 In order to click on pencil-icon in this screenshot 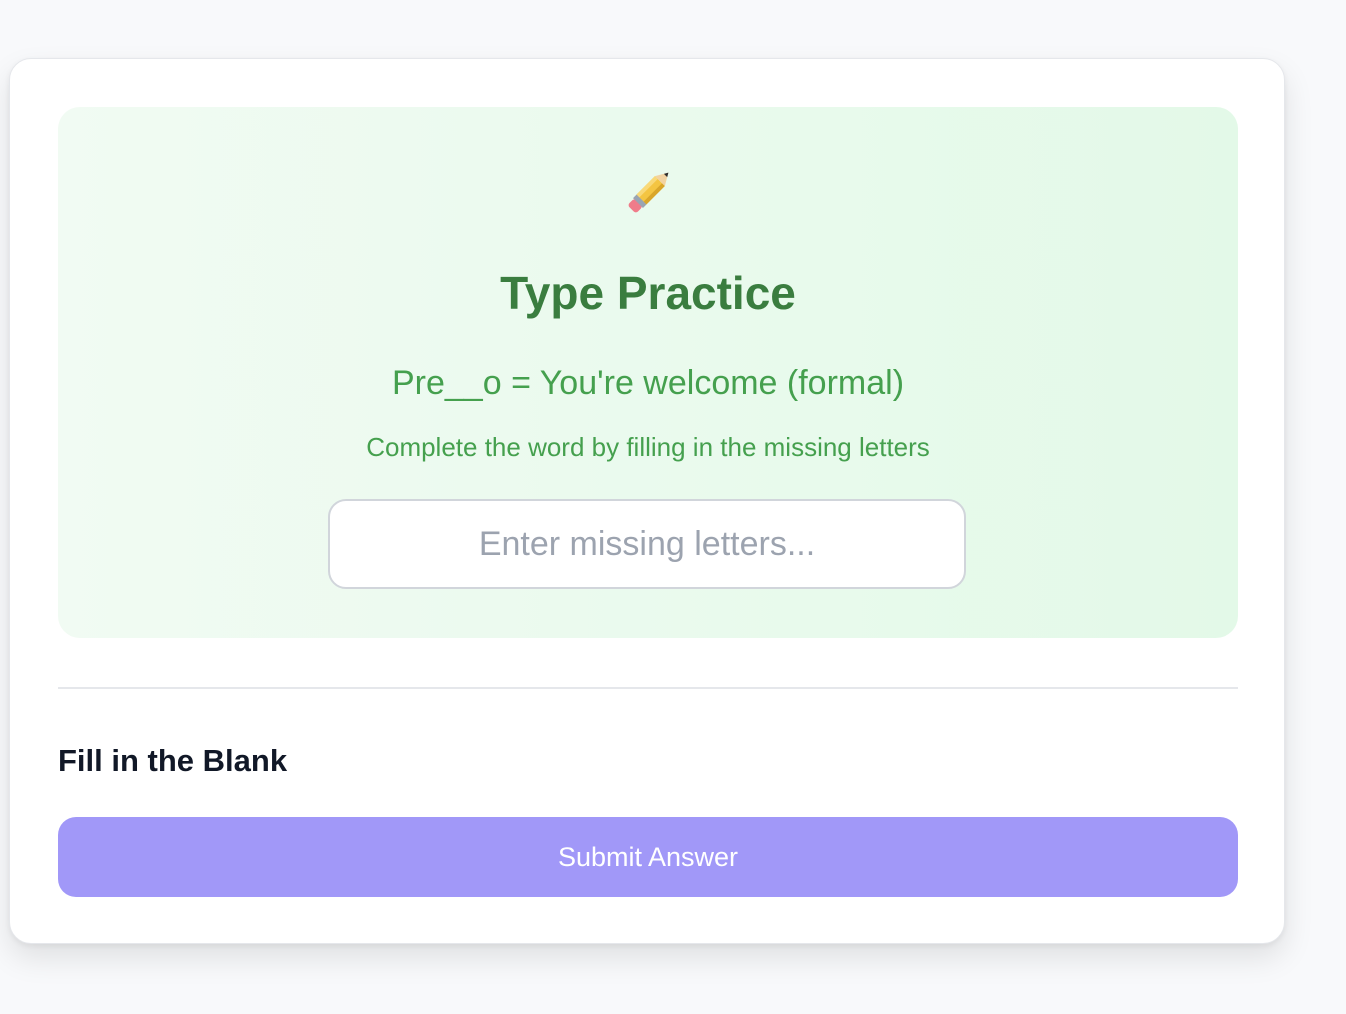, I will do `click(650, 191)`.